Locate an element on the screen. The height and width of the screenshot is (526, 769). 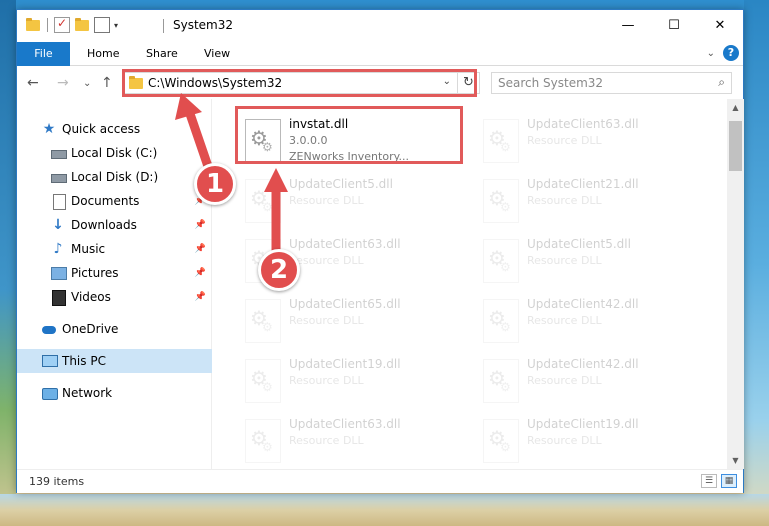
search-input: Search System32 is located at coordinates (550, 83).